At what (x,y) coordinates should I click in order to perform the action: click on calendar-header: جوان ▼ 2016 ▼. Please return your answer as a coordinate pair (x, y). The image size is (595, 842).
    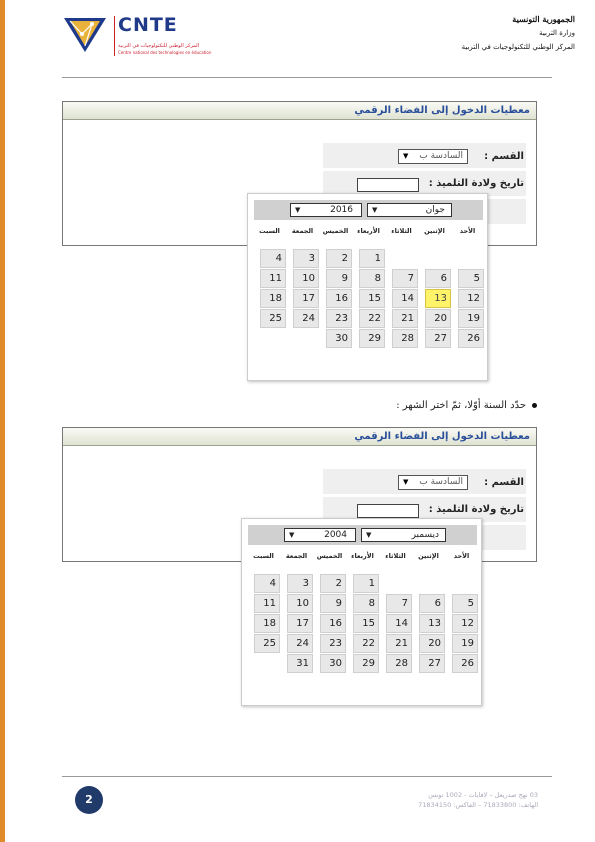
    Looking at the image, I should click on (368, 210).